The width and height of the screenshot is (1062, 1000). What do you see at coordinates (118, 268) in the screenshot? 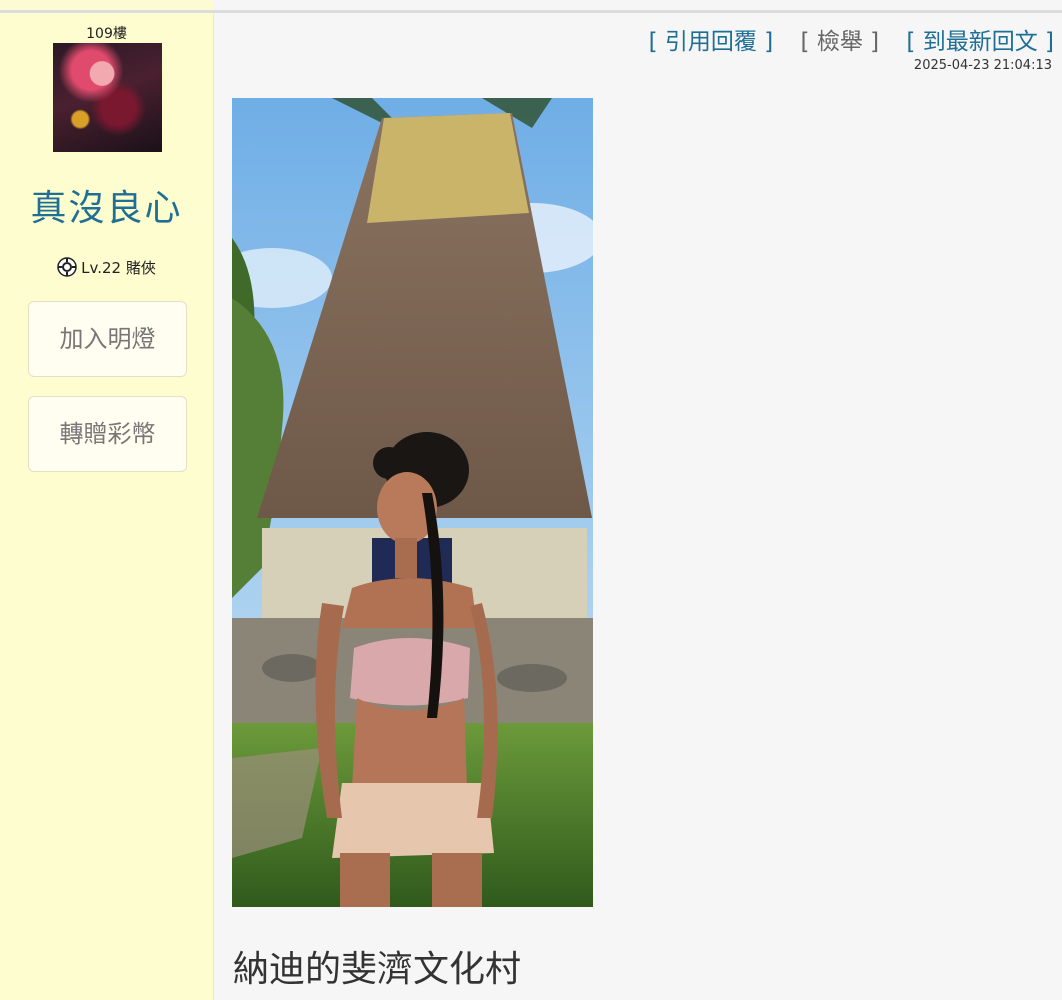
I see `user-level-text: Lv.22 賭俠` at bounding box center [118, 268].